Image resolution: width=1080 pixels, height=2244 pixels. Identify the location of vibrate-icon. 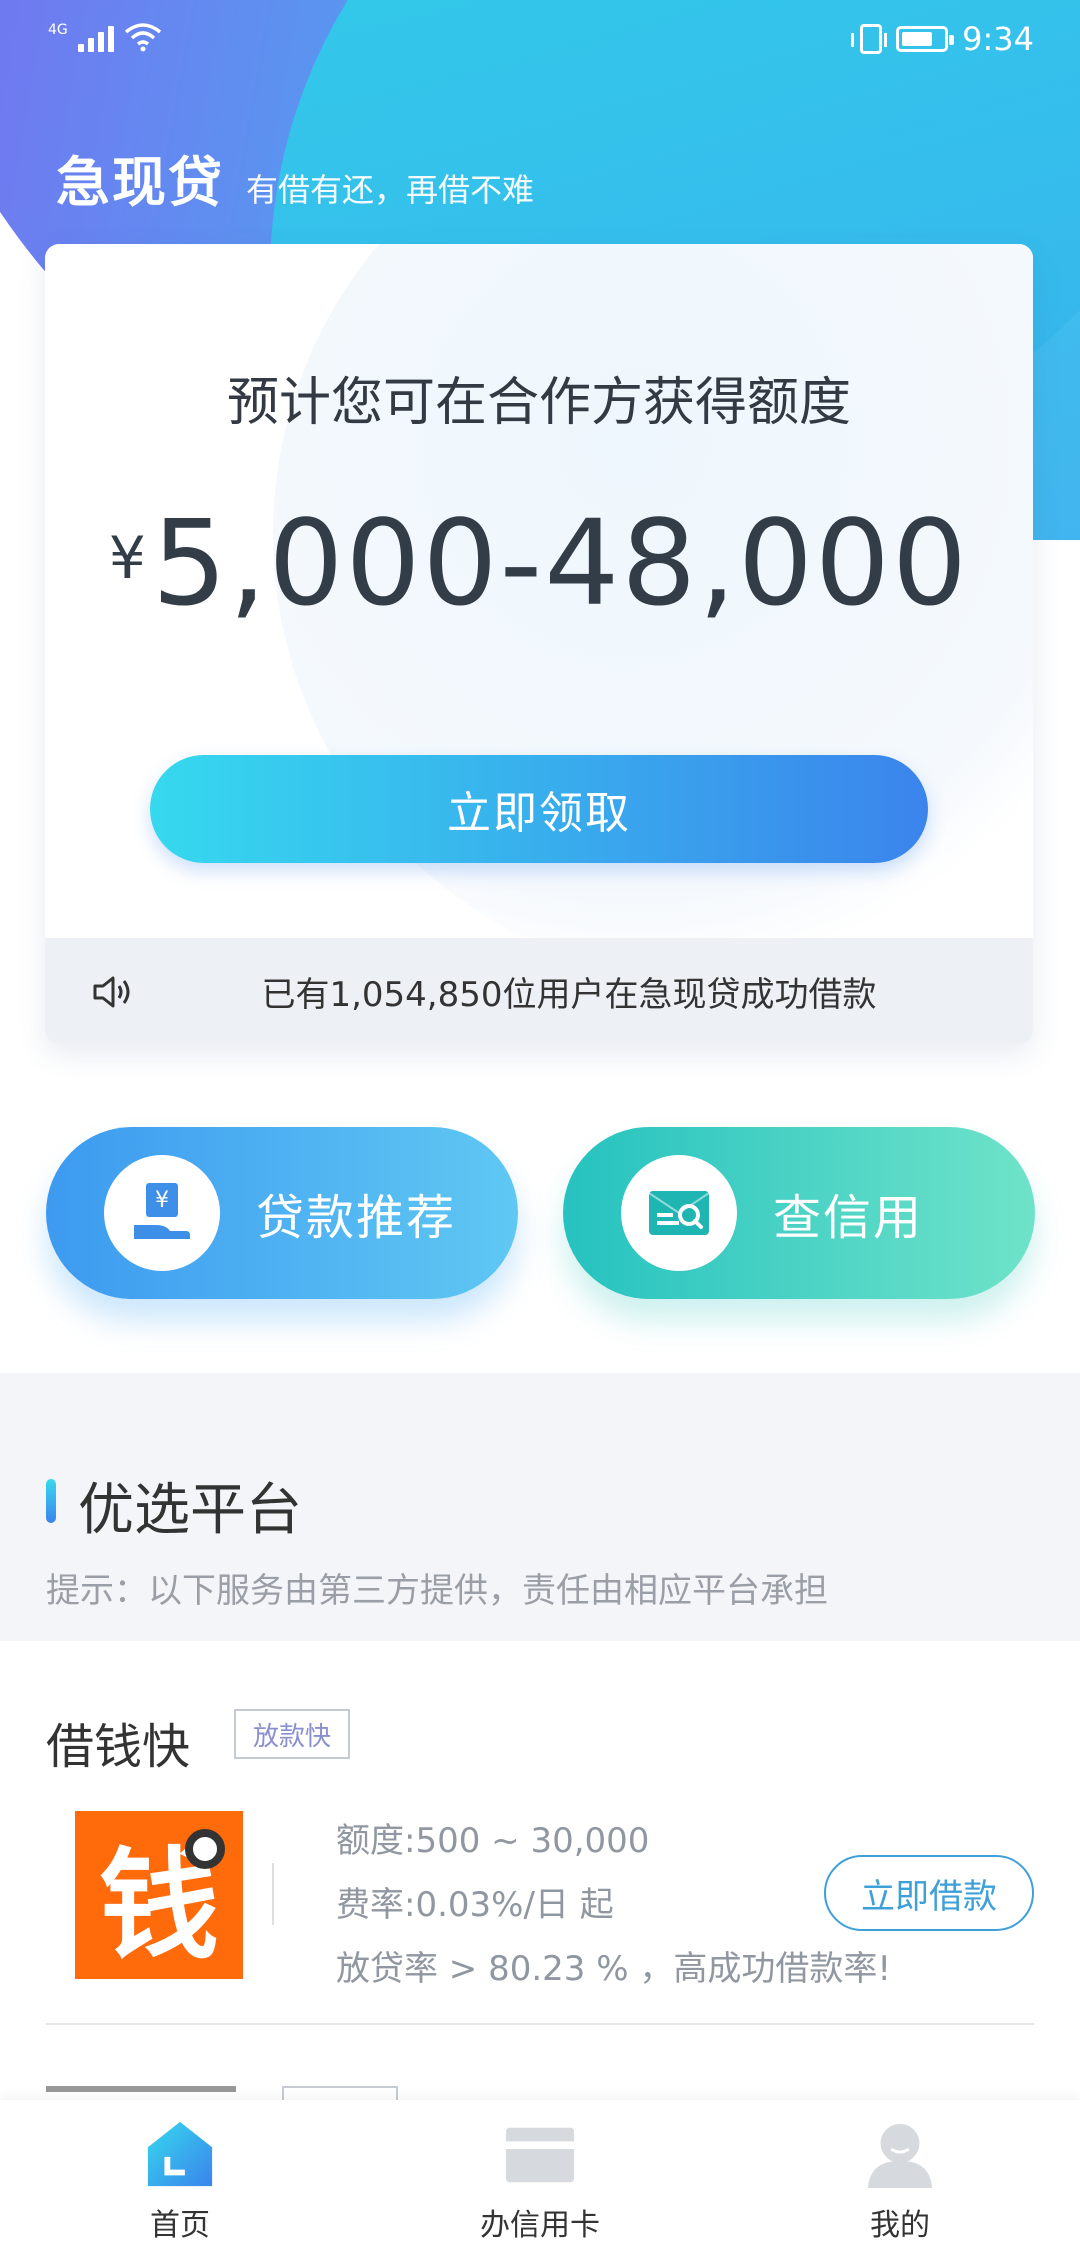
(869, 39).